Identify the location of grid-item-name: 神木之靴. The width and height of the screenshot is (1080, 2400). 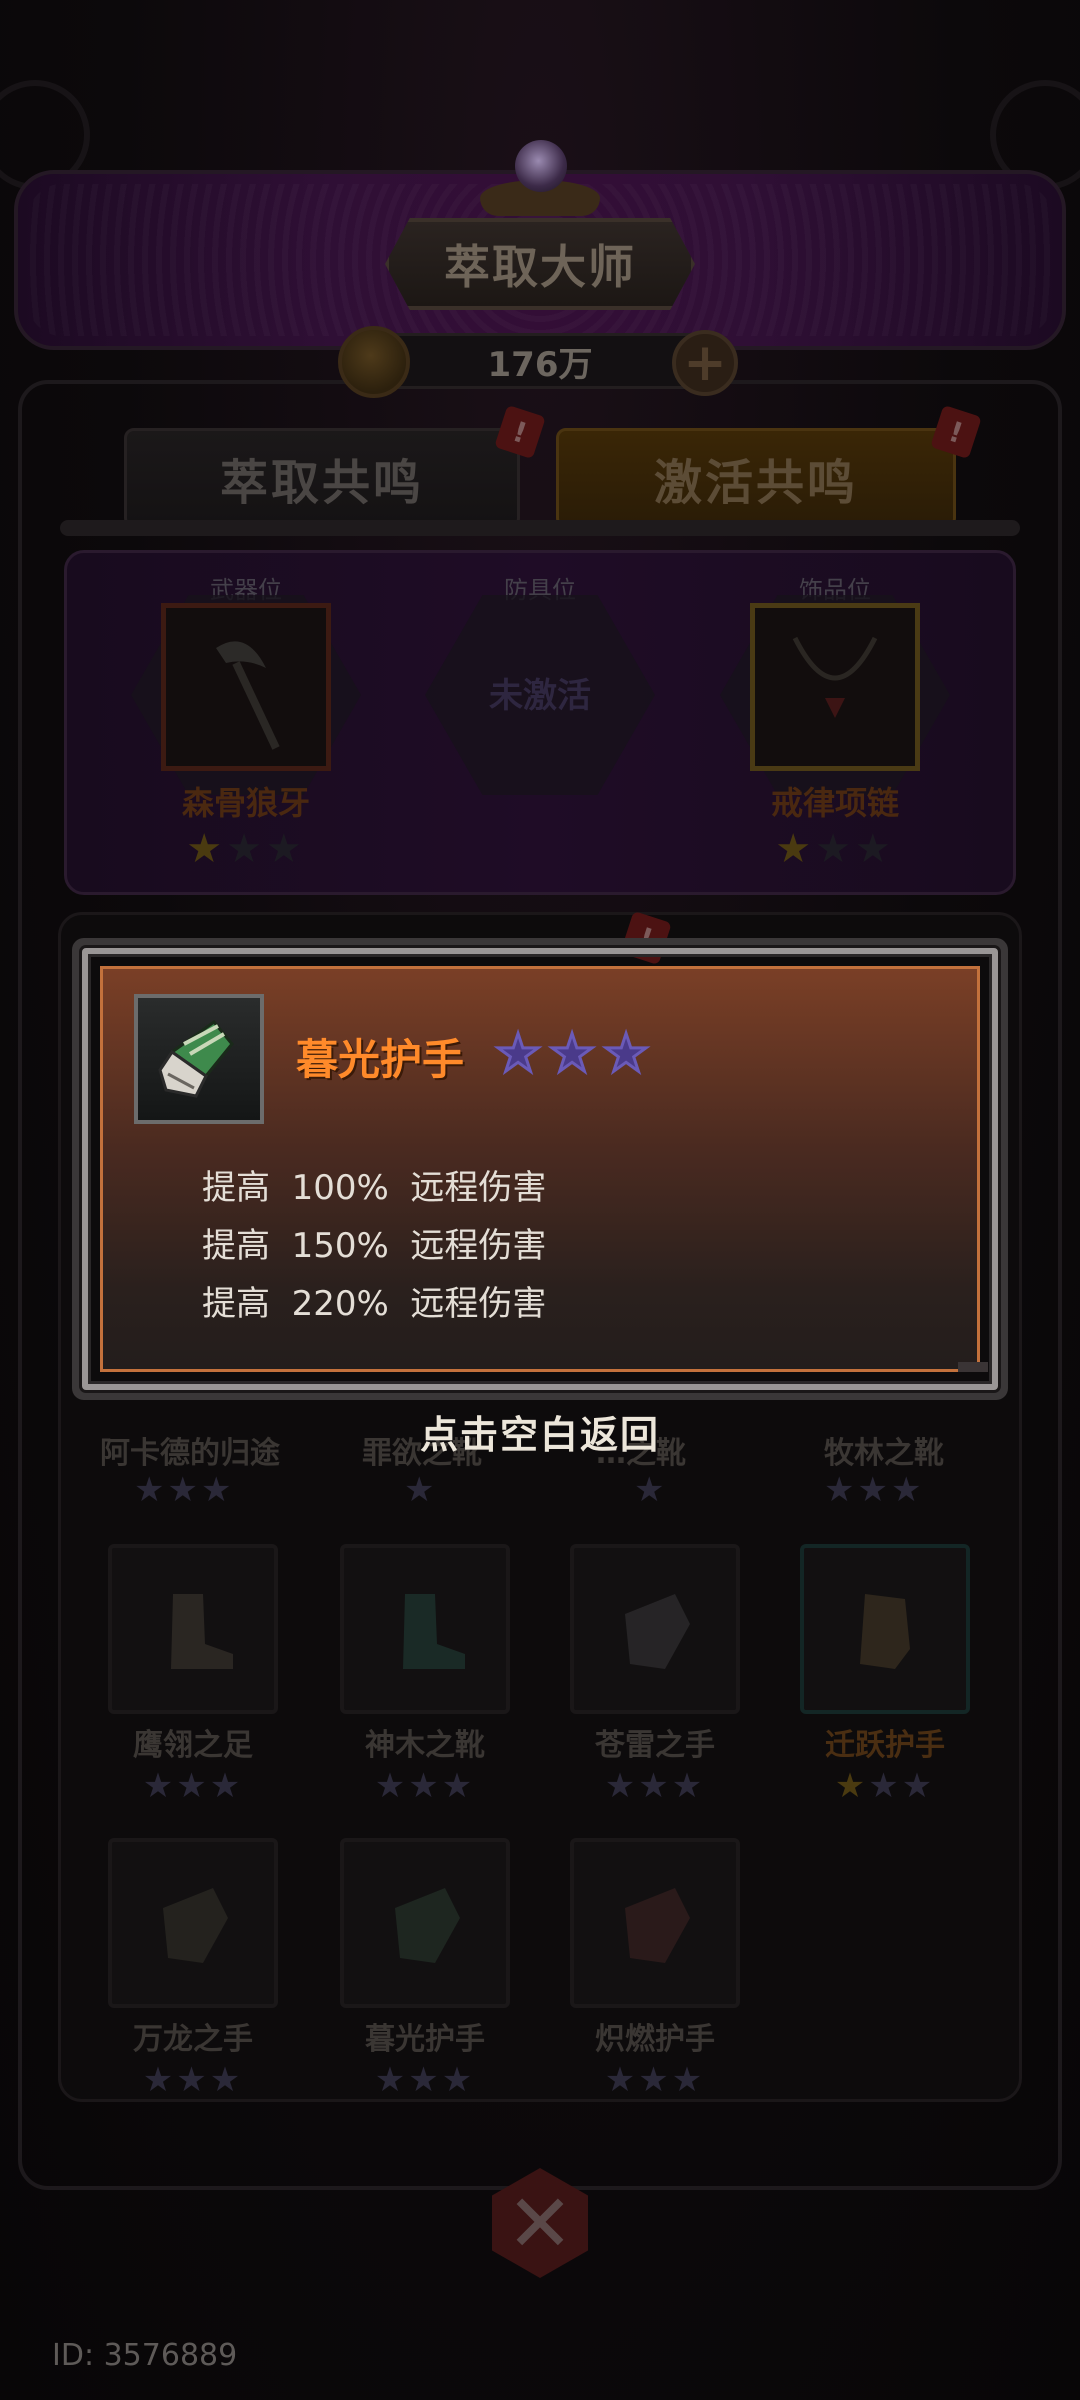
(425, 1745).